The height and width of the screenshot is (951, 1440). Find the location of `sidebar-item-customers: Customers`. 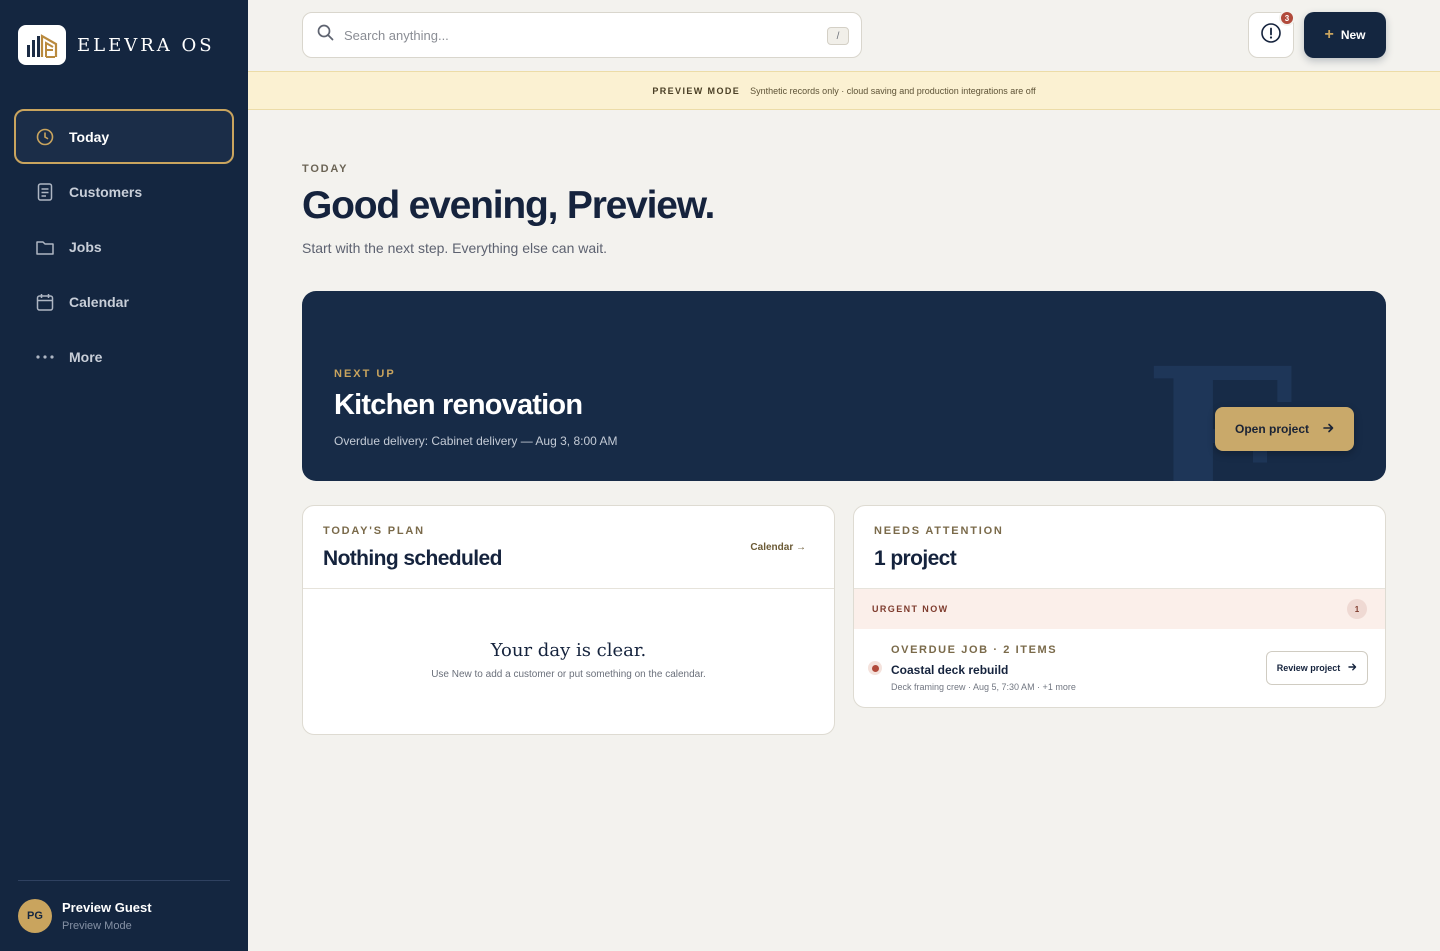

sidebar-item-customers: Customers is located at coordinates (124, 191).